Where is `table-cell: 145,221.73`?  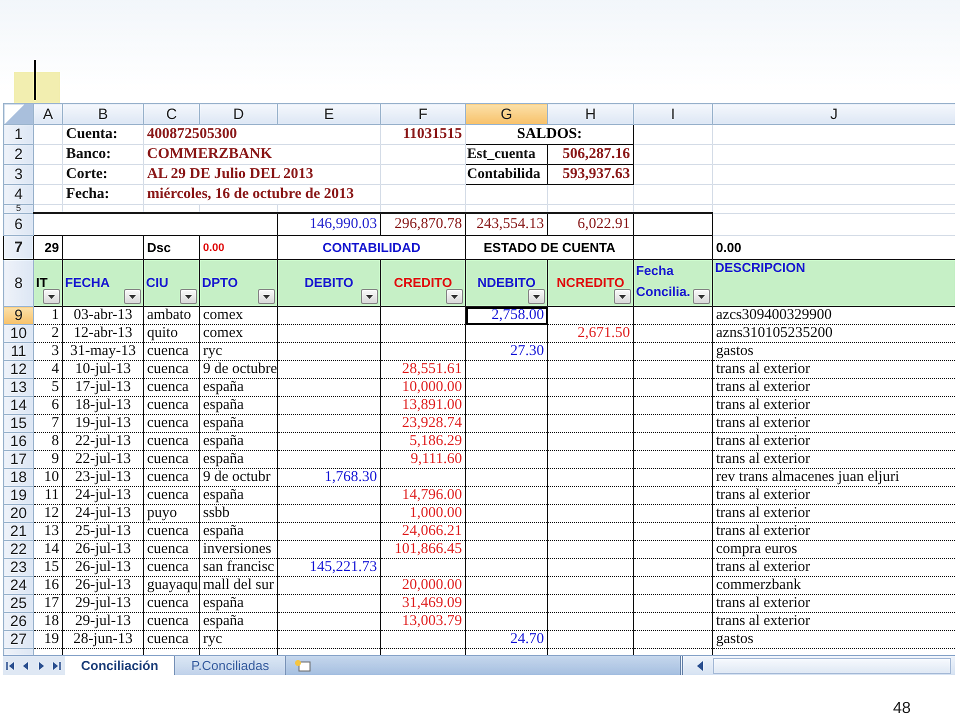 table-cell: 145,221.73 is located at coordinates (329, 567).